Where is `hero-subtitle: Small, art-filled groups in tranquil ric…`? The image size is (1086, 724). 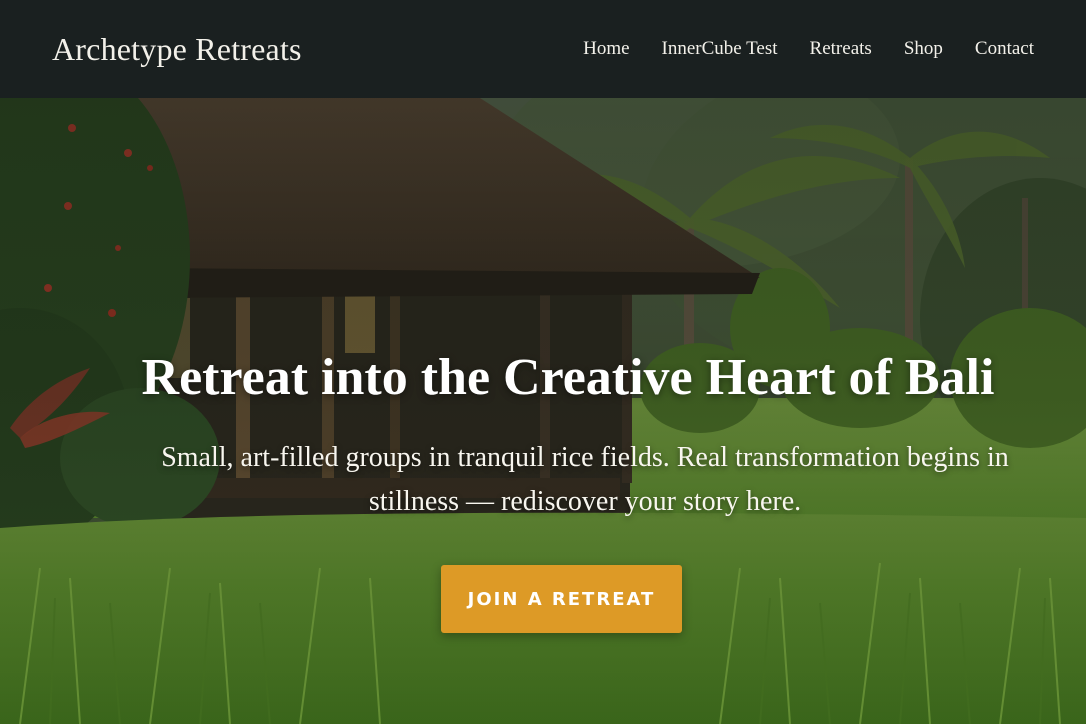 hero-subtitle: Small, art-filled groups in tranquil ric… is located at coordinates (585, 479).